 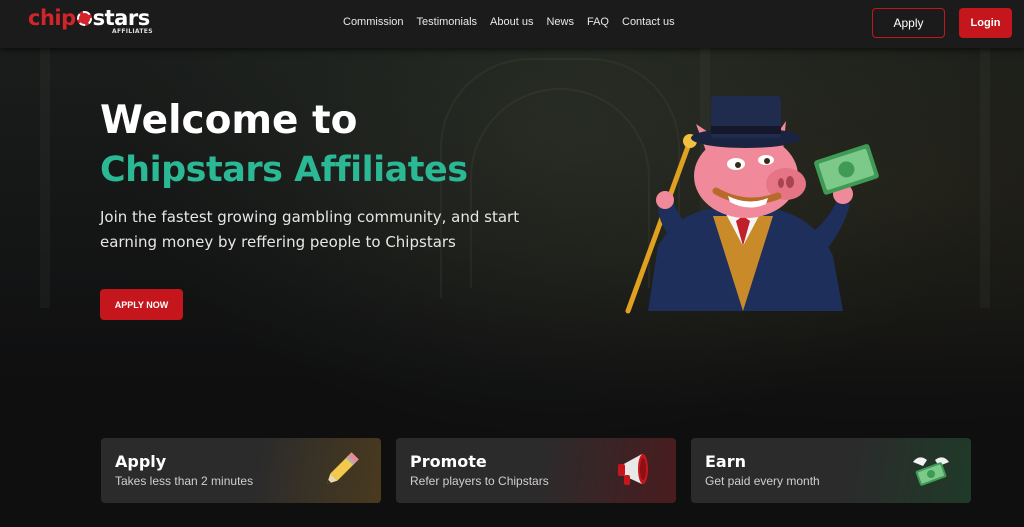 I want to click on logo-chip-text: chip, so click(x=52, y=18).